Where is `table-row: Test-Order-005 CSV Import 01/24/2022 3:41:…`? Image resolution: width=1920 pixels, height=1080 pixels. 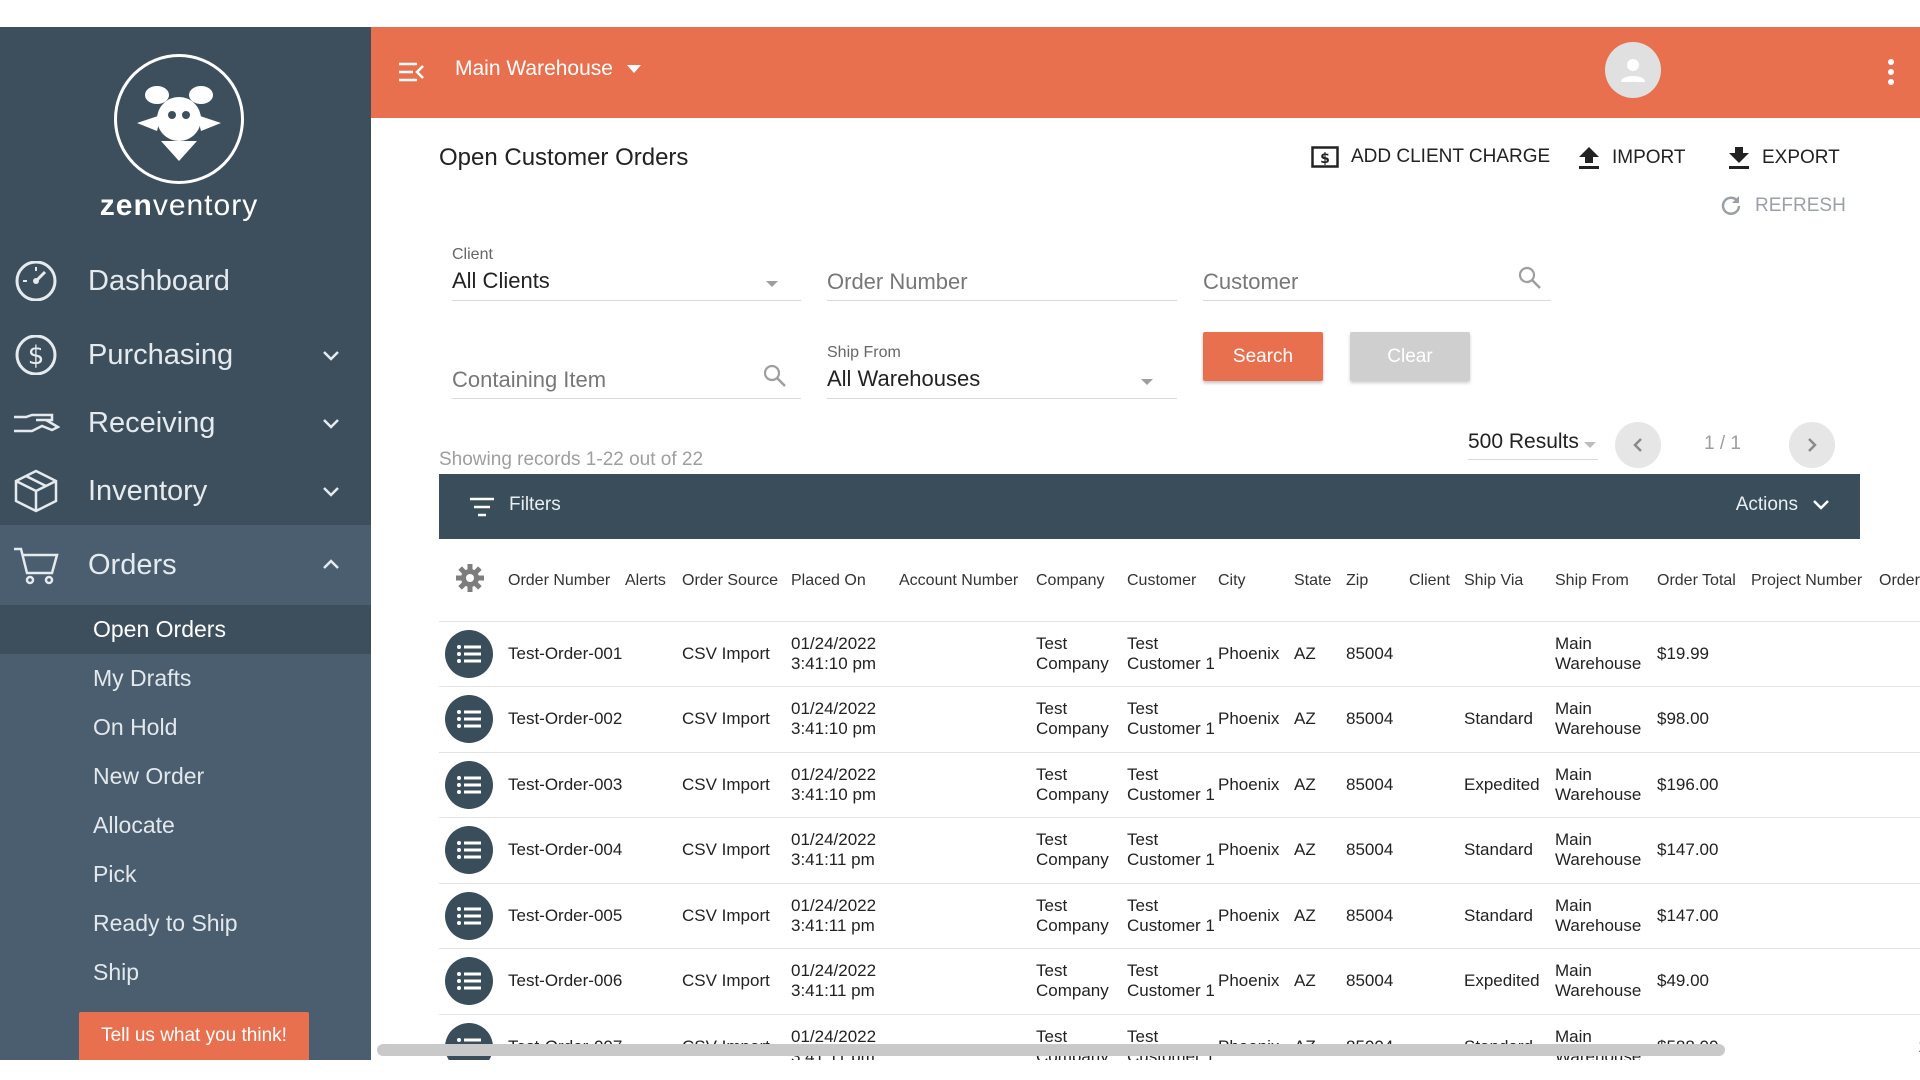
table-row: Test-Order-005 CSV Import 01/24/2022 3:41:… is located at coordinates (1179, 915).